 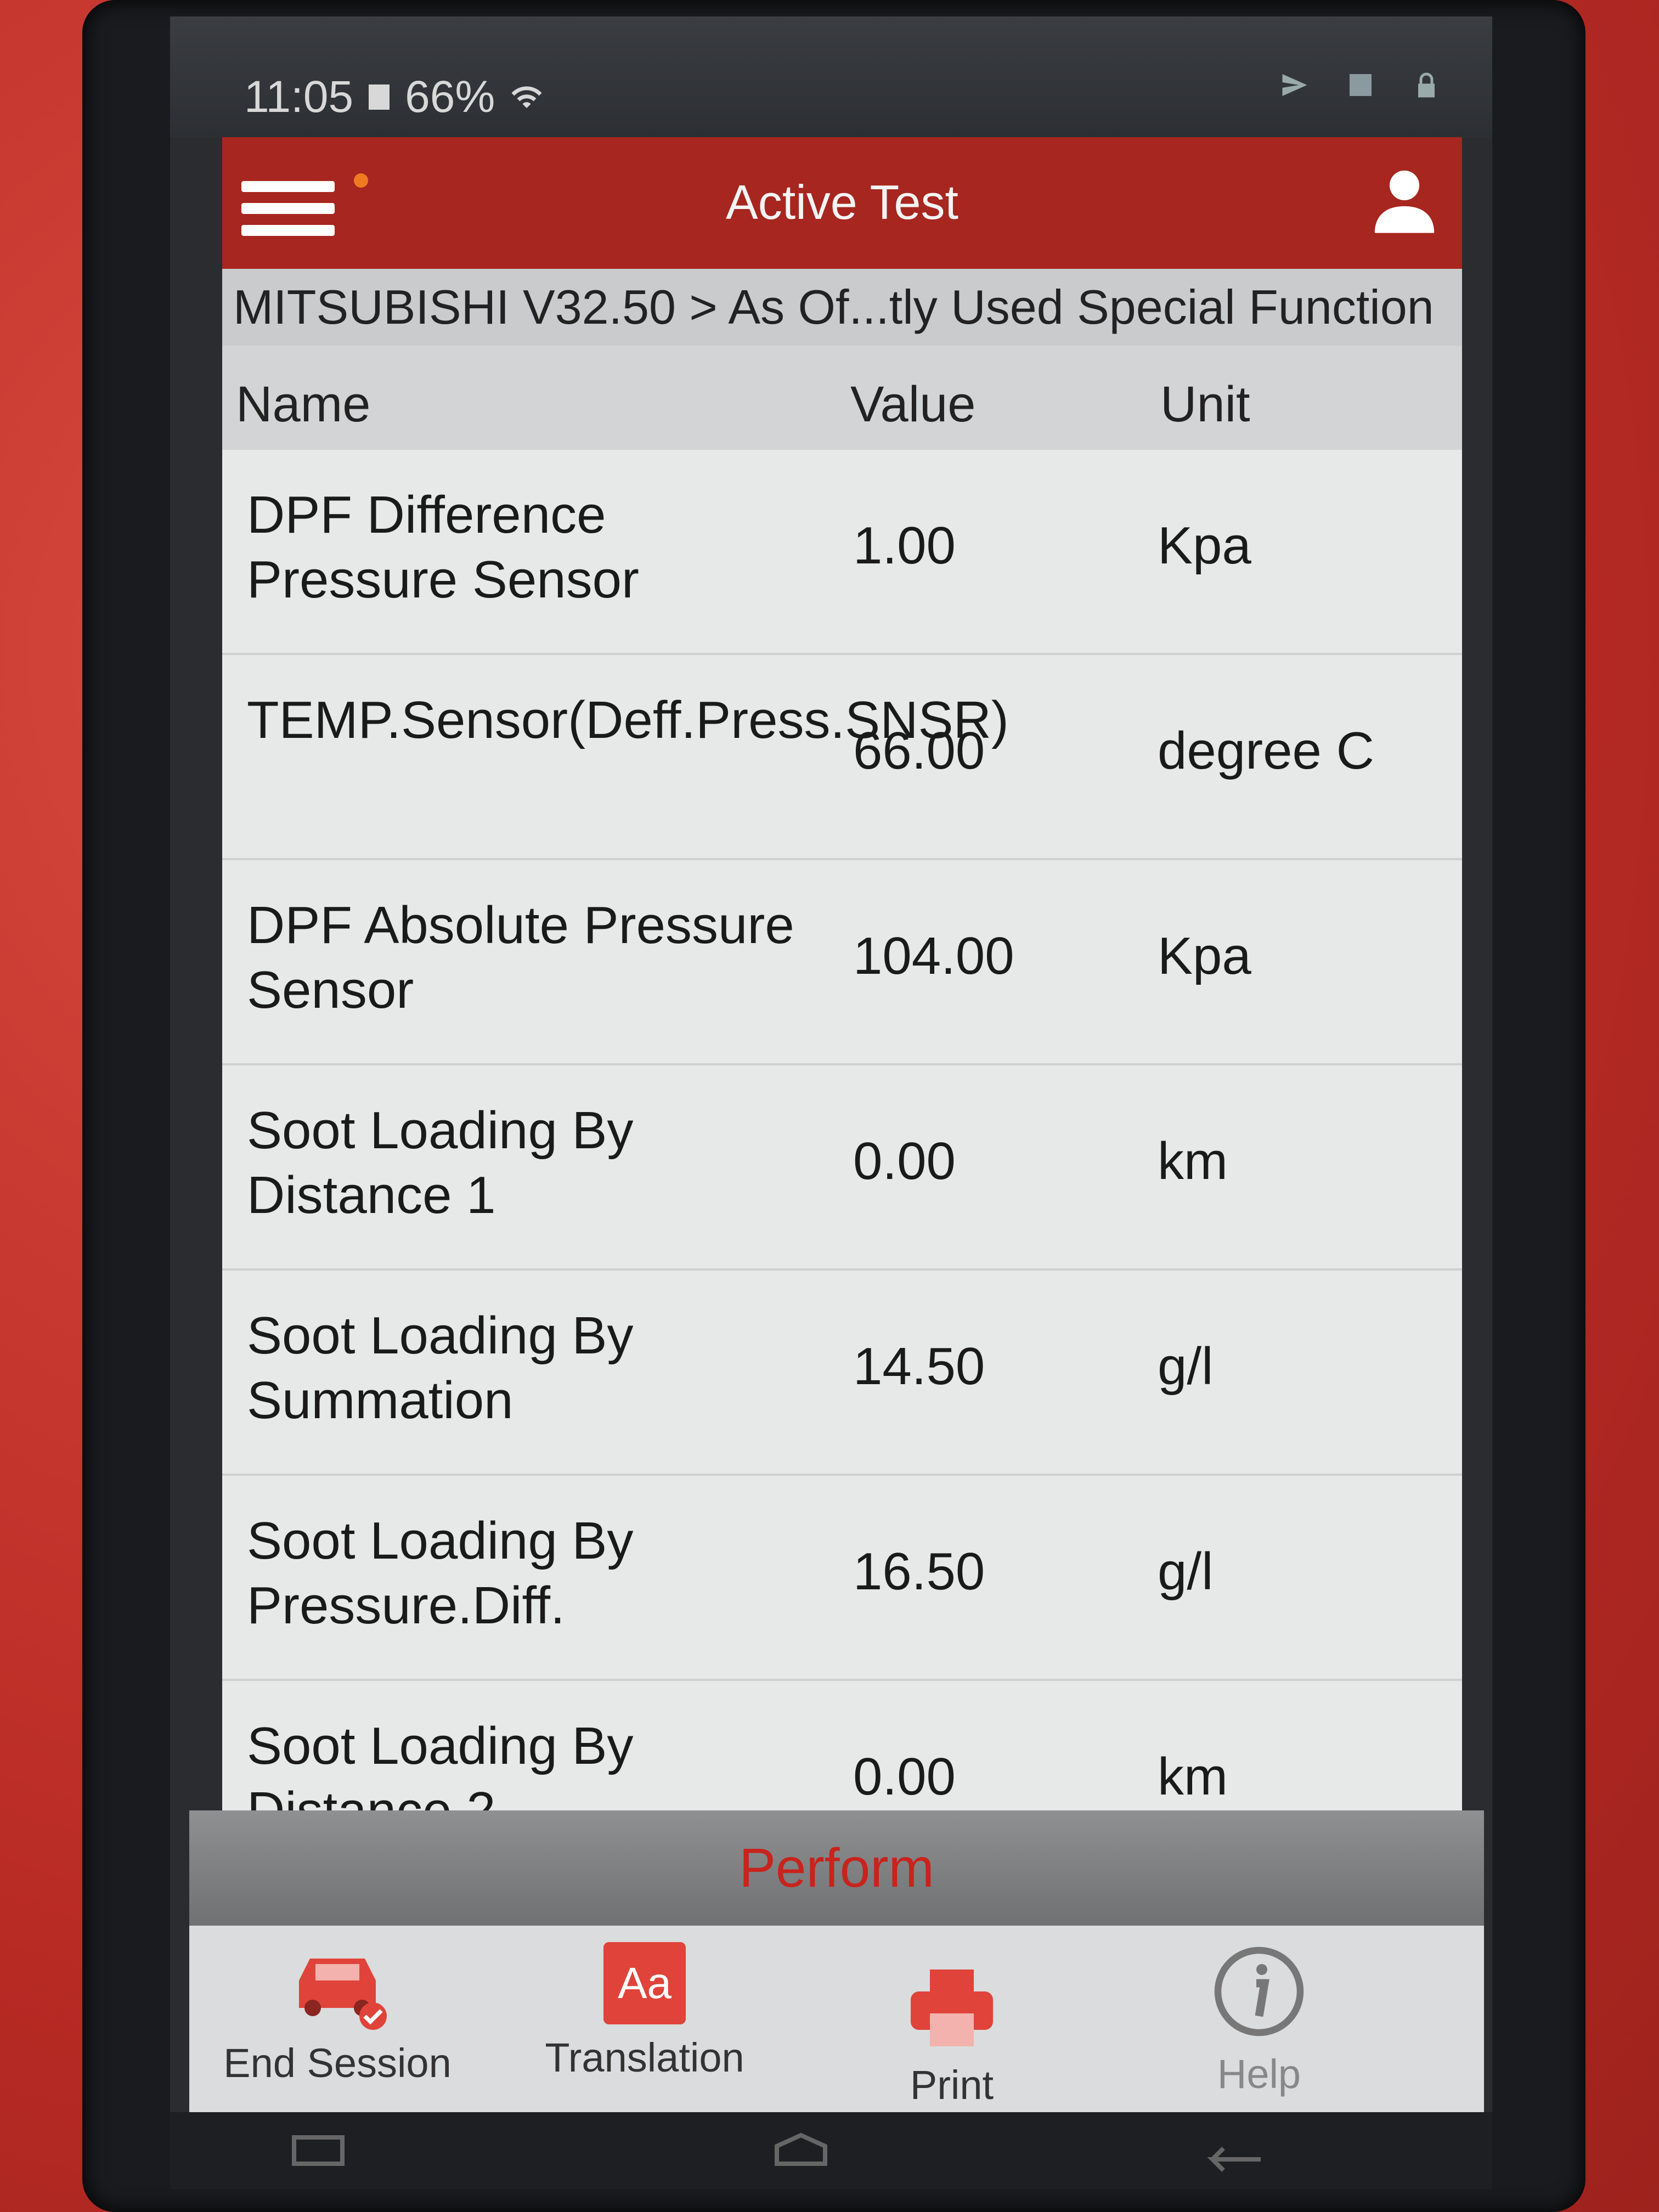 What do you see at coordinates (842, 1168) in the screenshot?
I see `table-row: Soot Loading By Distance 1 0.00 km` at bounding box center [842, 1168].